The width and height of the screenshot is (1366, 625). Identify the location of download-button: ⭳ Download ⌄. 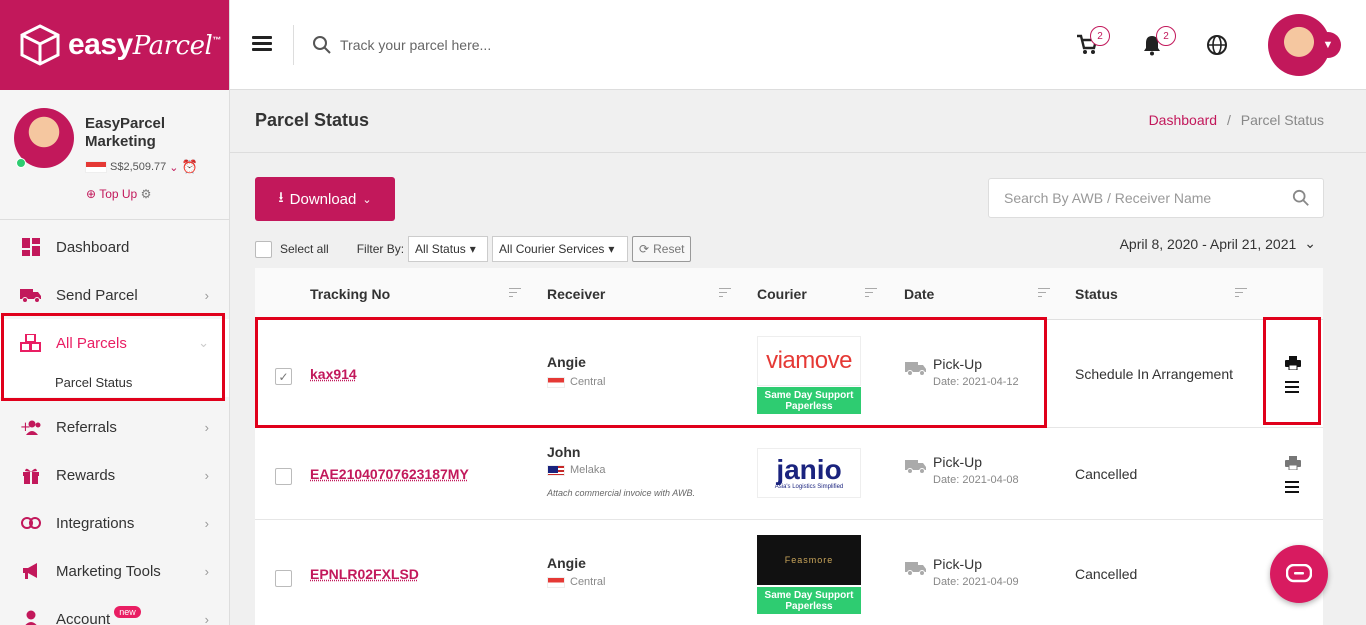
(325, 199).